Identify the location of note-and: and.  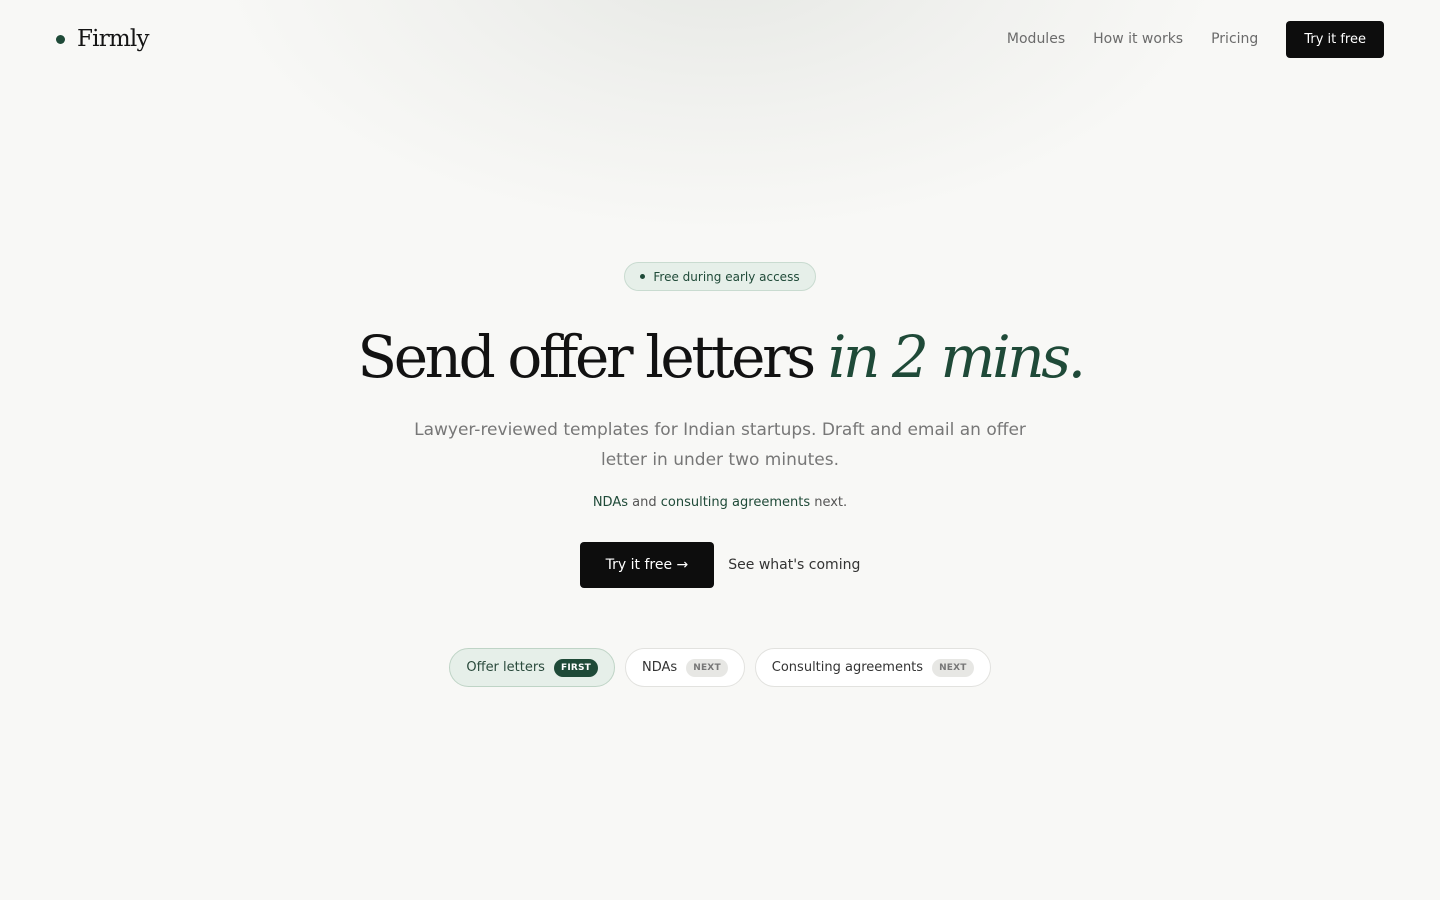
(644, 502).